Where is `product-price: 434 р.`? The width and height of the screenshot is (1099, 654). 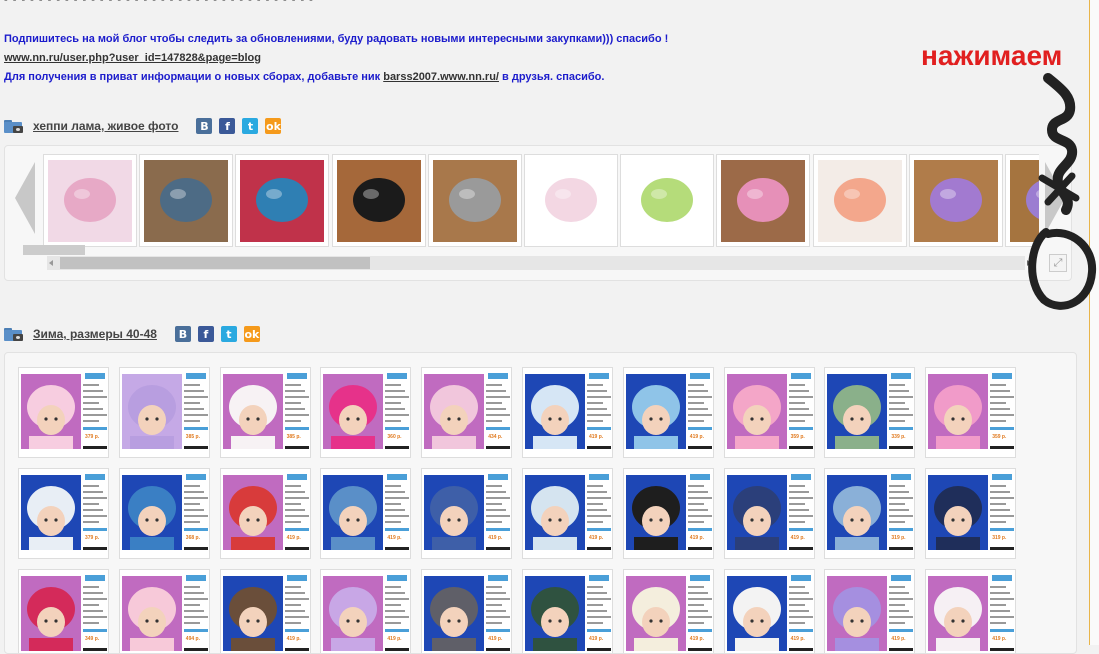
product-price: 434 р. is located at coordinates (495, 437).